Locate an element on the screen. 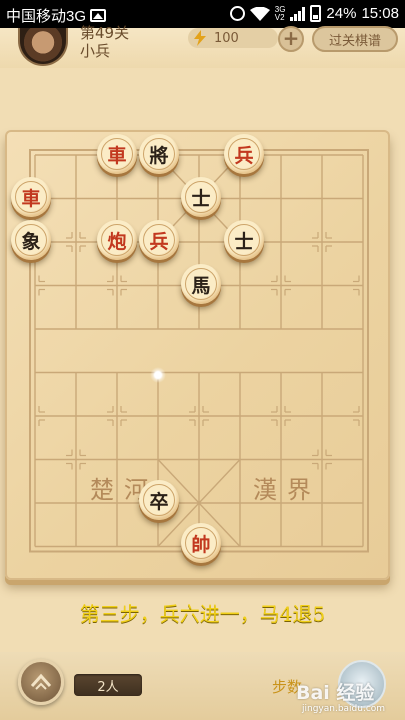 This screenshot has height=720, width=405. piece-red-cannon-label: 炮 is located at coordinates (117, 241).